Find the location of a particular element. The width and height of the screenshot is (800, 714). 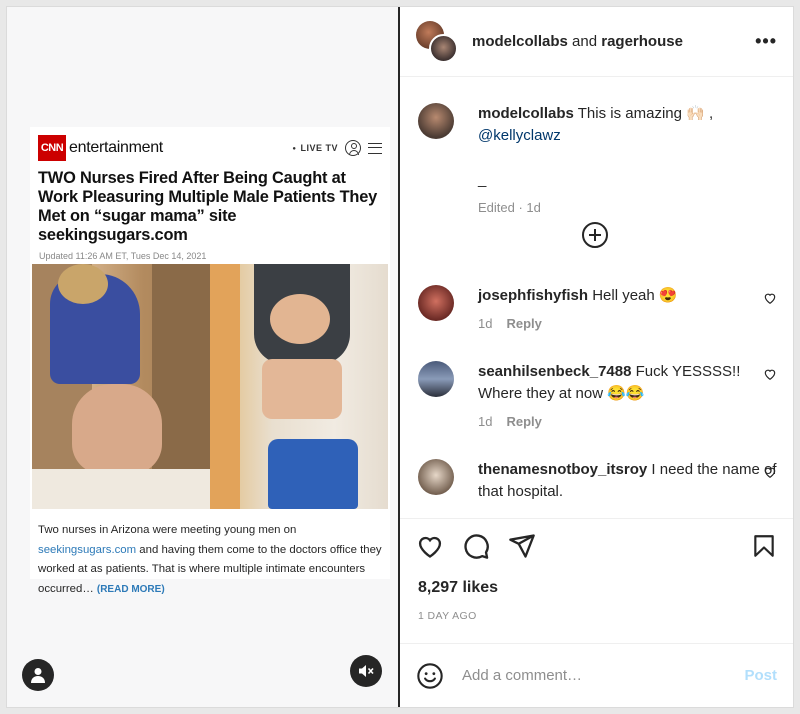

comment-text: Hell yeah 😍 is located at coordinates (635, 295).